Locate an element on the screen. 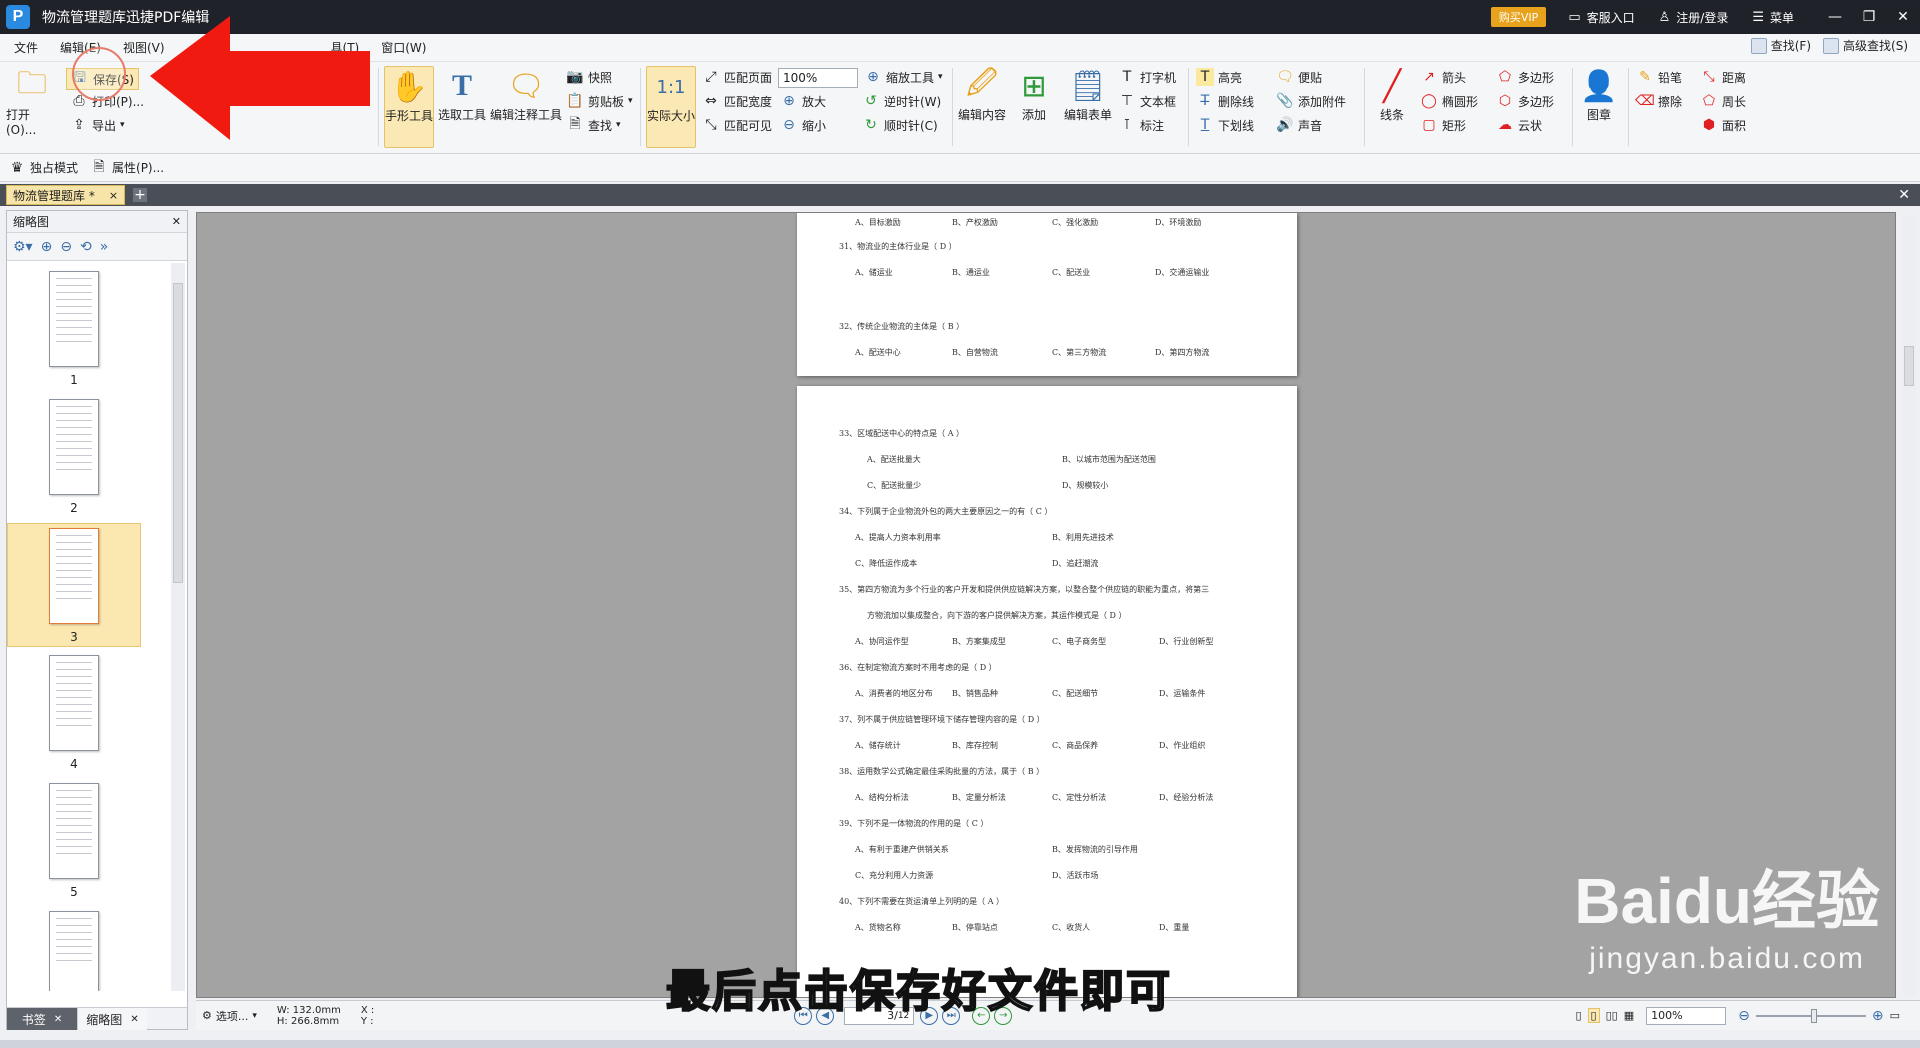 The image size is (1920, 1048). panel-tools: ⚙▾ ⊕ ⊖ ⟲ » is located at coordinates (97, 247).